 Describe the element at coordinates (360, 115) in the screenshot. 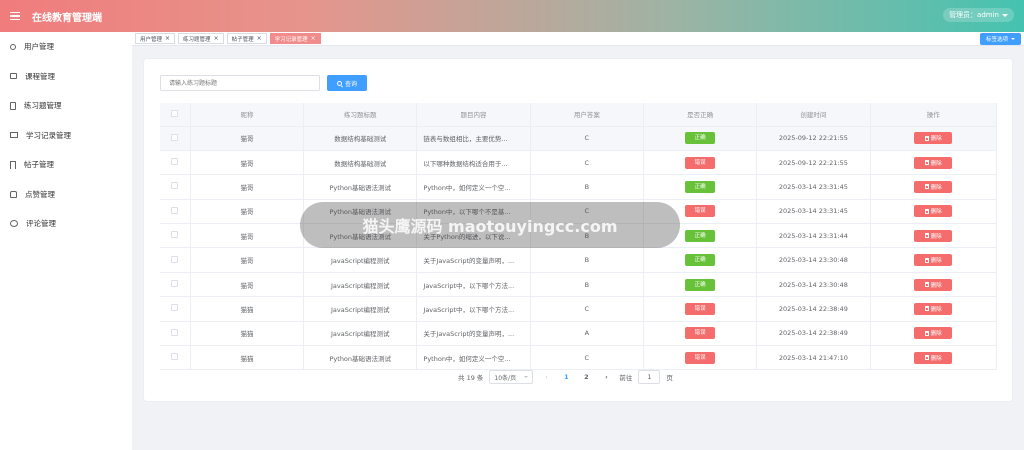

I see `column-header: 练习题标题` at that location.